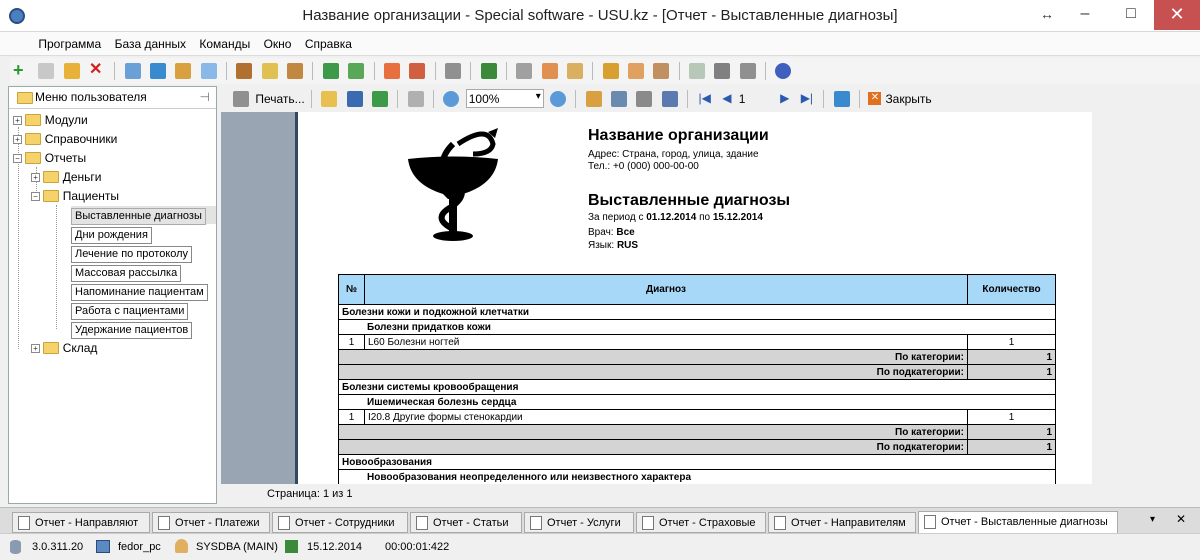 This screenshot has height=560, width=1200. I want to click on page-input: 1, so click(756, 99).